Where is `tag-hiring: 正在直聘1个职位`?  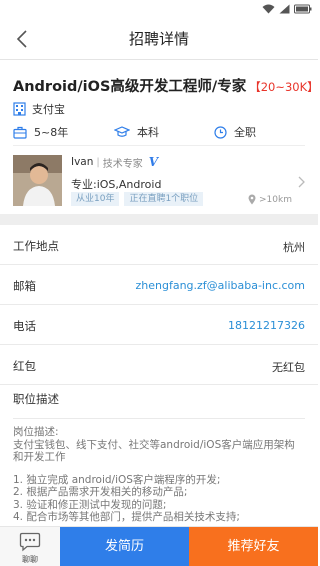 tag-hiring: 正在直聘1个职位 is located at coordinates (164, 199).